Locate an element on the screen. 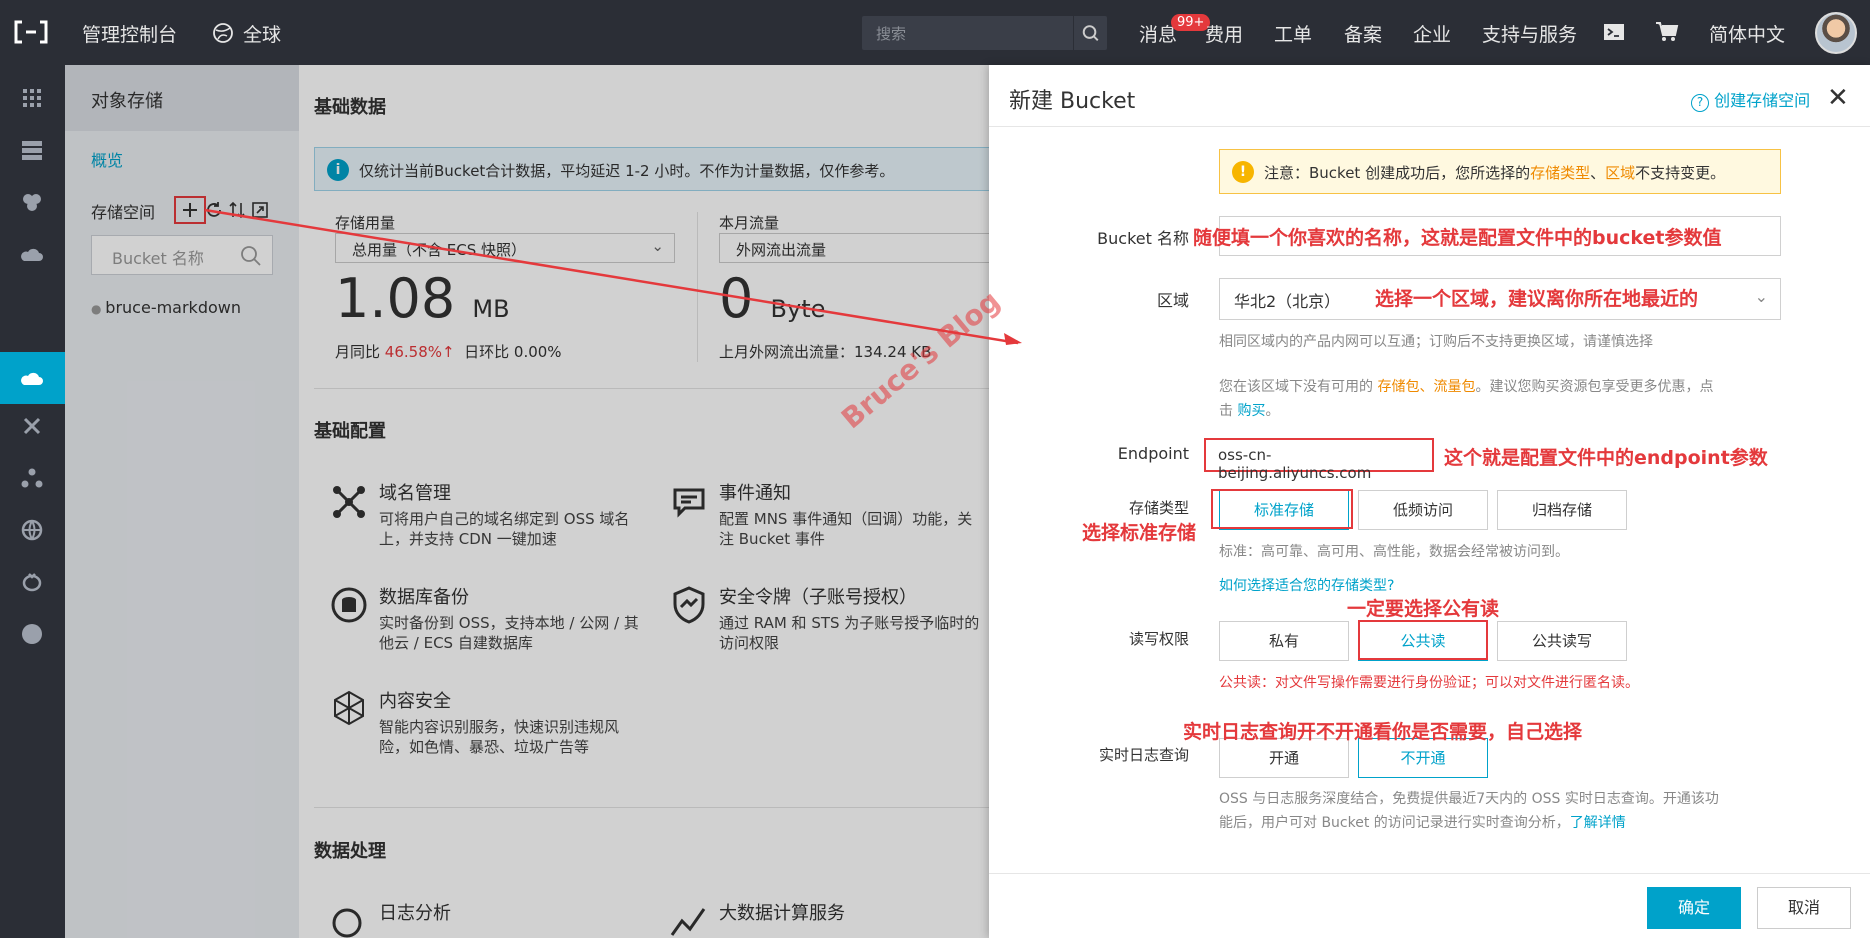 This screenshot has height=938, width=1870. region-label: 区域 is located at coordinates (1172, 300).